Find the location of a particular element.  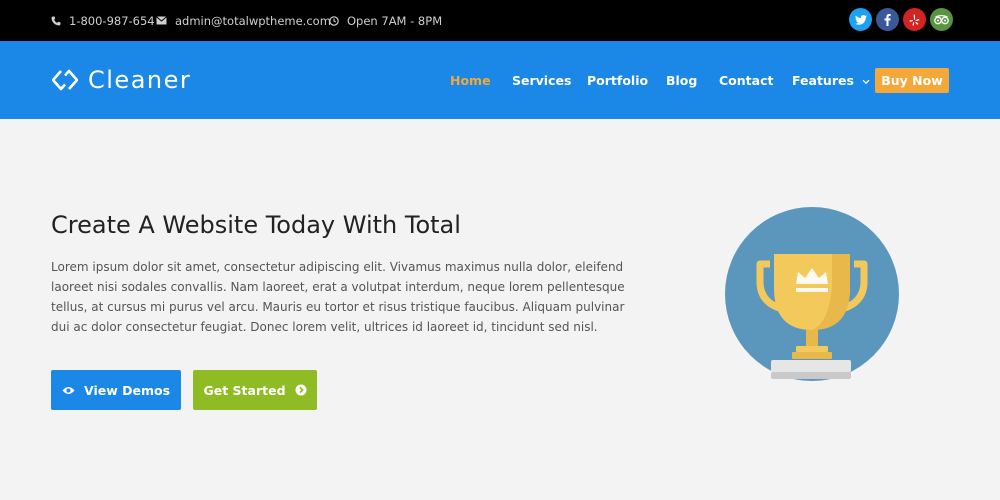

site-logo: Cleaner is located at coordinates (121, 80).